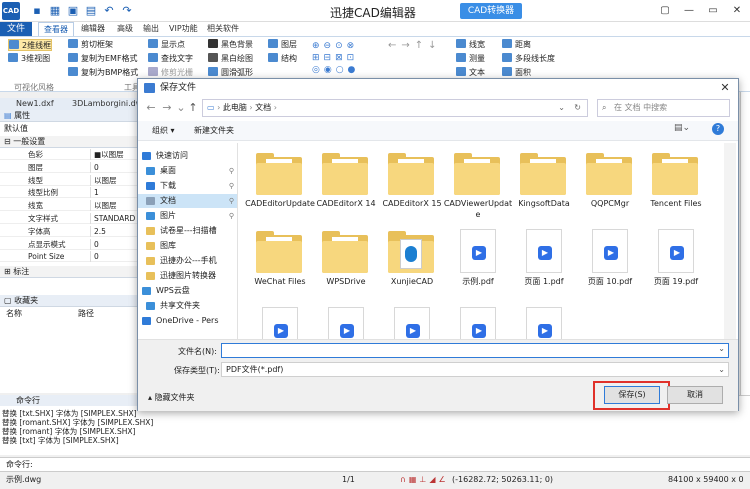 The width and height of the screenshot is (750, 489). Describe the element at coordinates (73, 180) in the screenshot. I see `property-row: 线型 以图层` at that location.